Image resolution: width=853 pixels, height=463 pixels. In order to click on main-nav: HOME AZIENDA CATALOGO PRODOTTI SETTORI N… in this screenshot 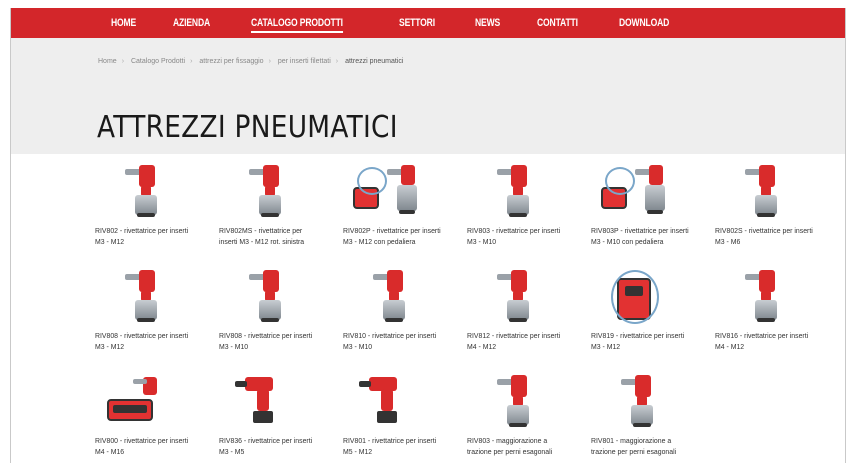, I will do `click(428, 23)`.